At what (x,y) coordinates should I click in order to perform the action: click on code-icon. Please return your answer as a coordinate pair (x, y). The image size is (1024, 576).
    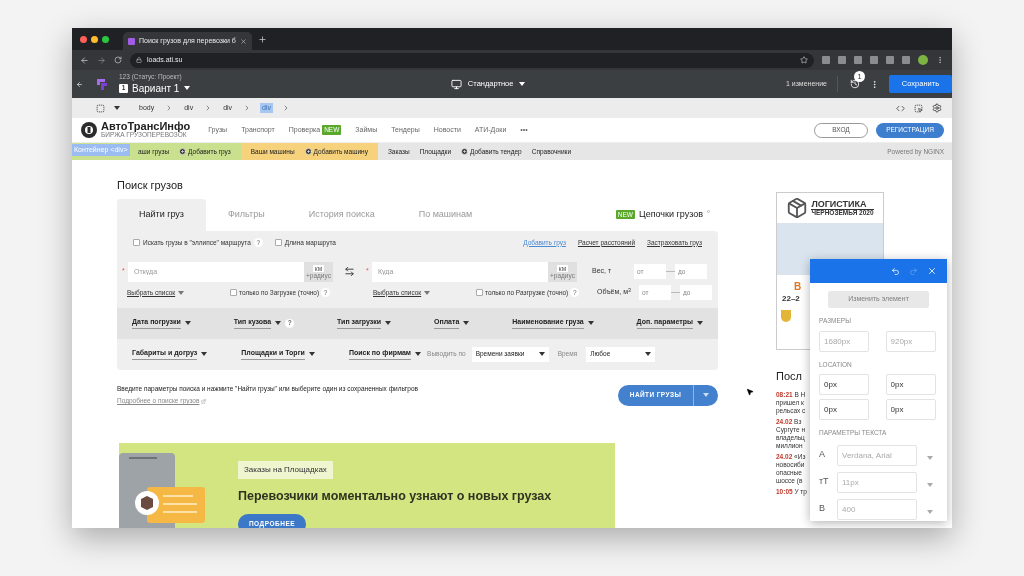
    Looking at the image, I should click on (900, 108).